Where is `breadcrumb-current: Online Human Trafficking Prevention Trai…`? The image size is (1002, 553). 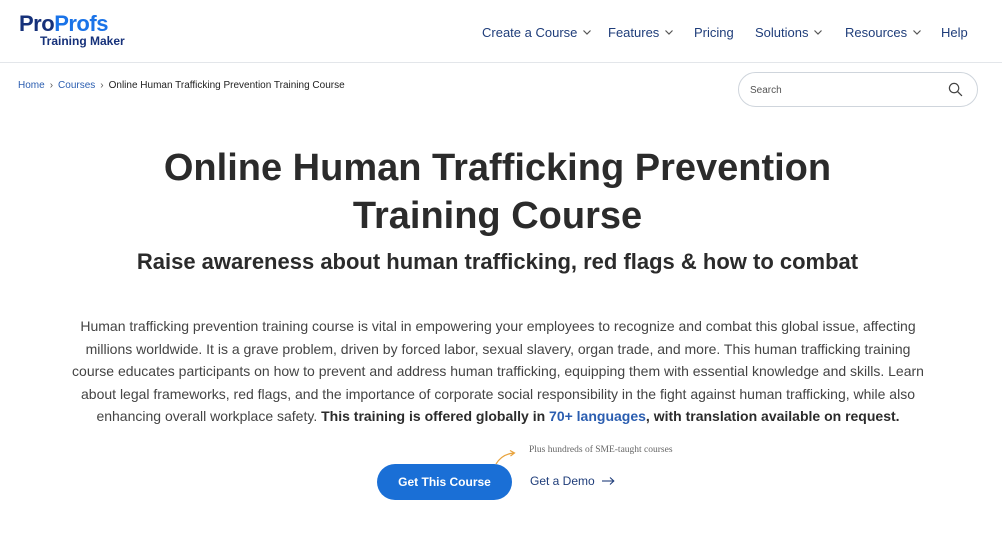
breadcrumb-current: Online Human Trafficking Prevention Trai… is located at coordinates (226, 85).